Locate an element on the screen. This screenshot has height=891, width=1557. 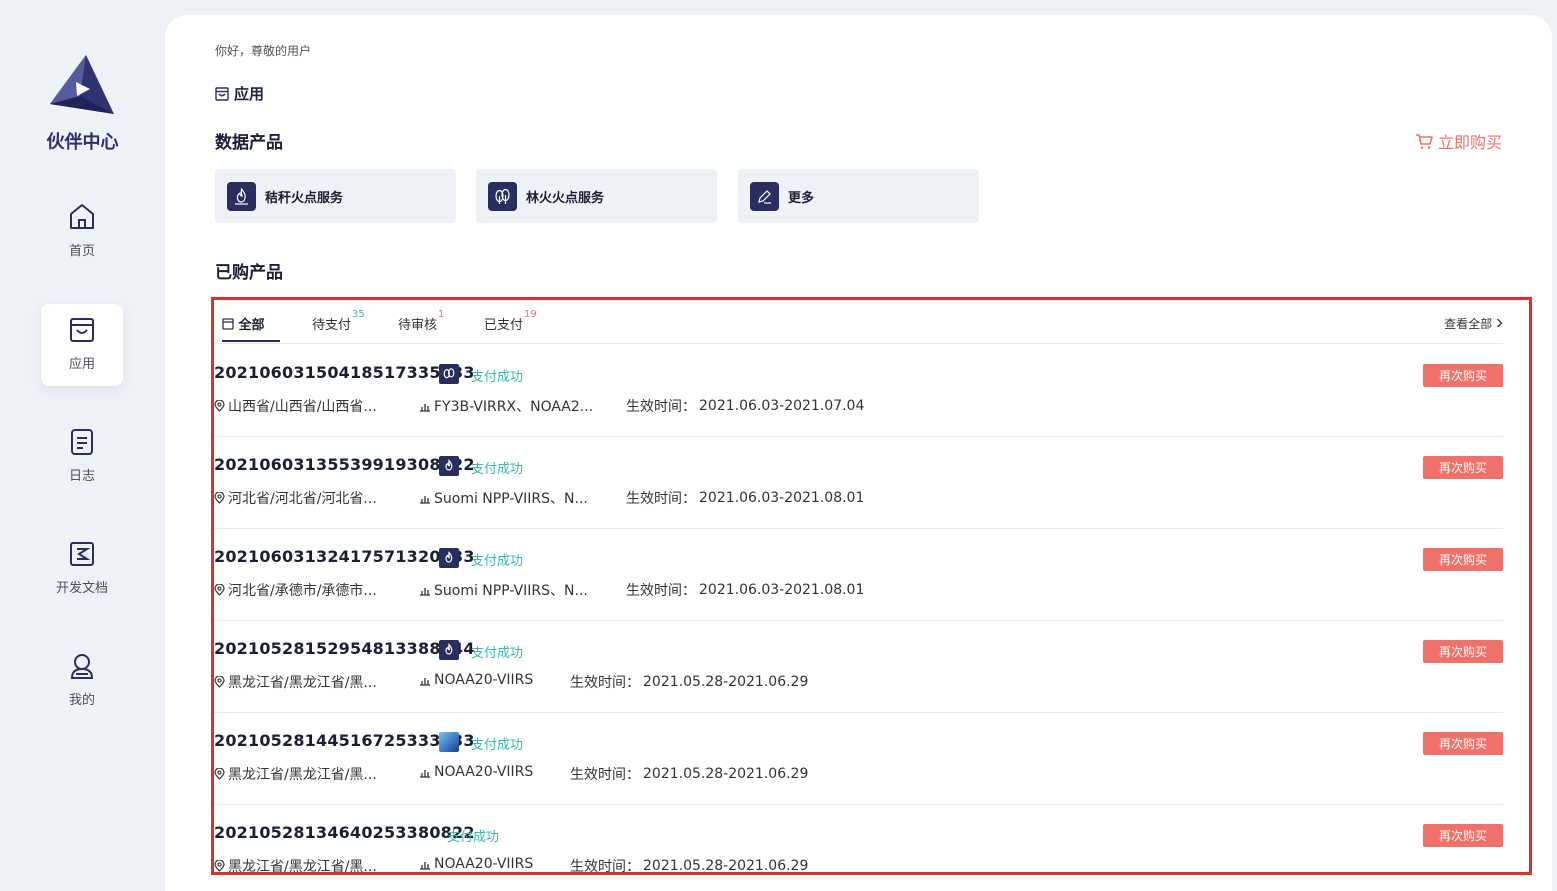
nav-item-mine: 我的 is located at coordinates (82, 681).